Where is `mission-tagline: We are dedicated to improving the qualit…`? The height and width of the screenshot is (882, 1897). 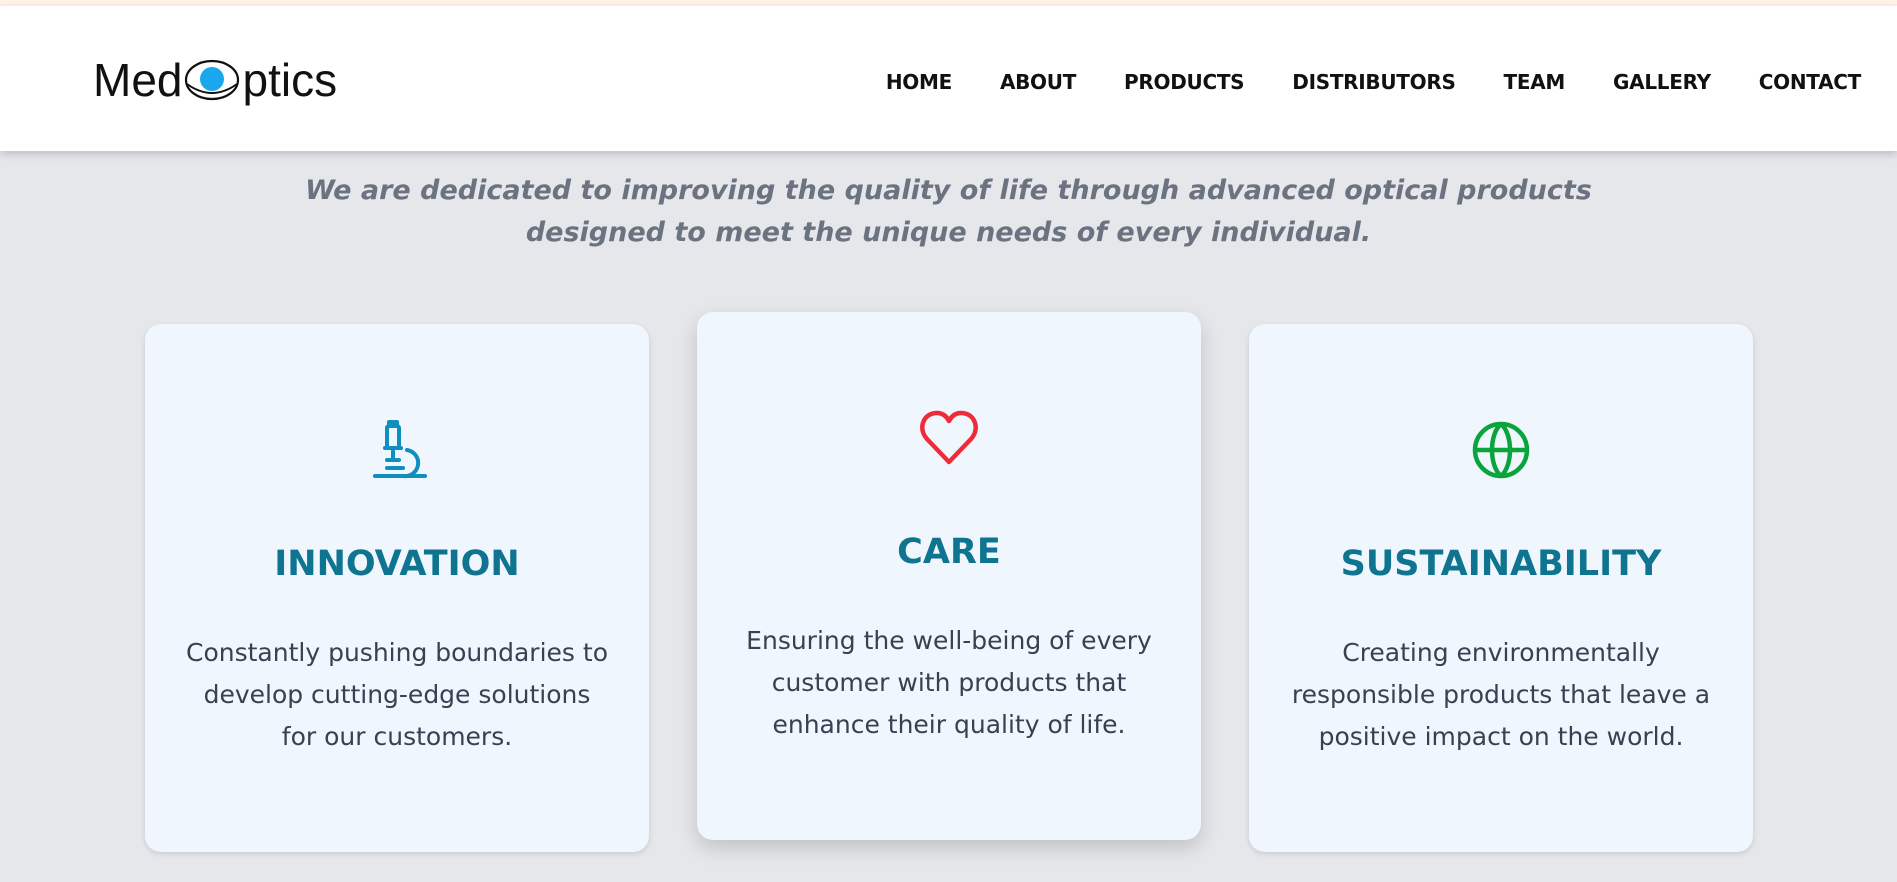 mission-tagline: We are dedicated to improving the qualit… is located at coordinates (948, 212).